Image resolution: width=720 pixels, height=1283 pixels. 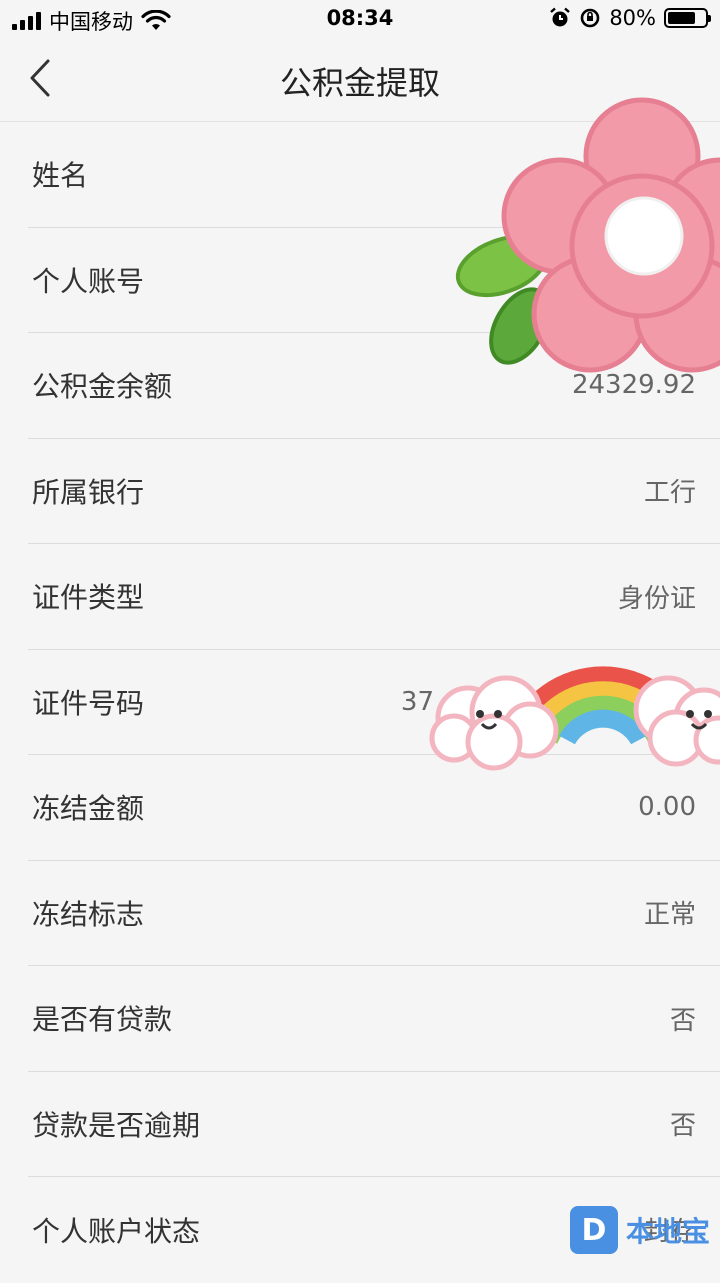 What do you see at coordinates (88, 281) in the screenshot?
I see `row-label: 个人账号` at bounding box center [88, 281].